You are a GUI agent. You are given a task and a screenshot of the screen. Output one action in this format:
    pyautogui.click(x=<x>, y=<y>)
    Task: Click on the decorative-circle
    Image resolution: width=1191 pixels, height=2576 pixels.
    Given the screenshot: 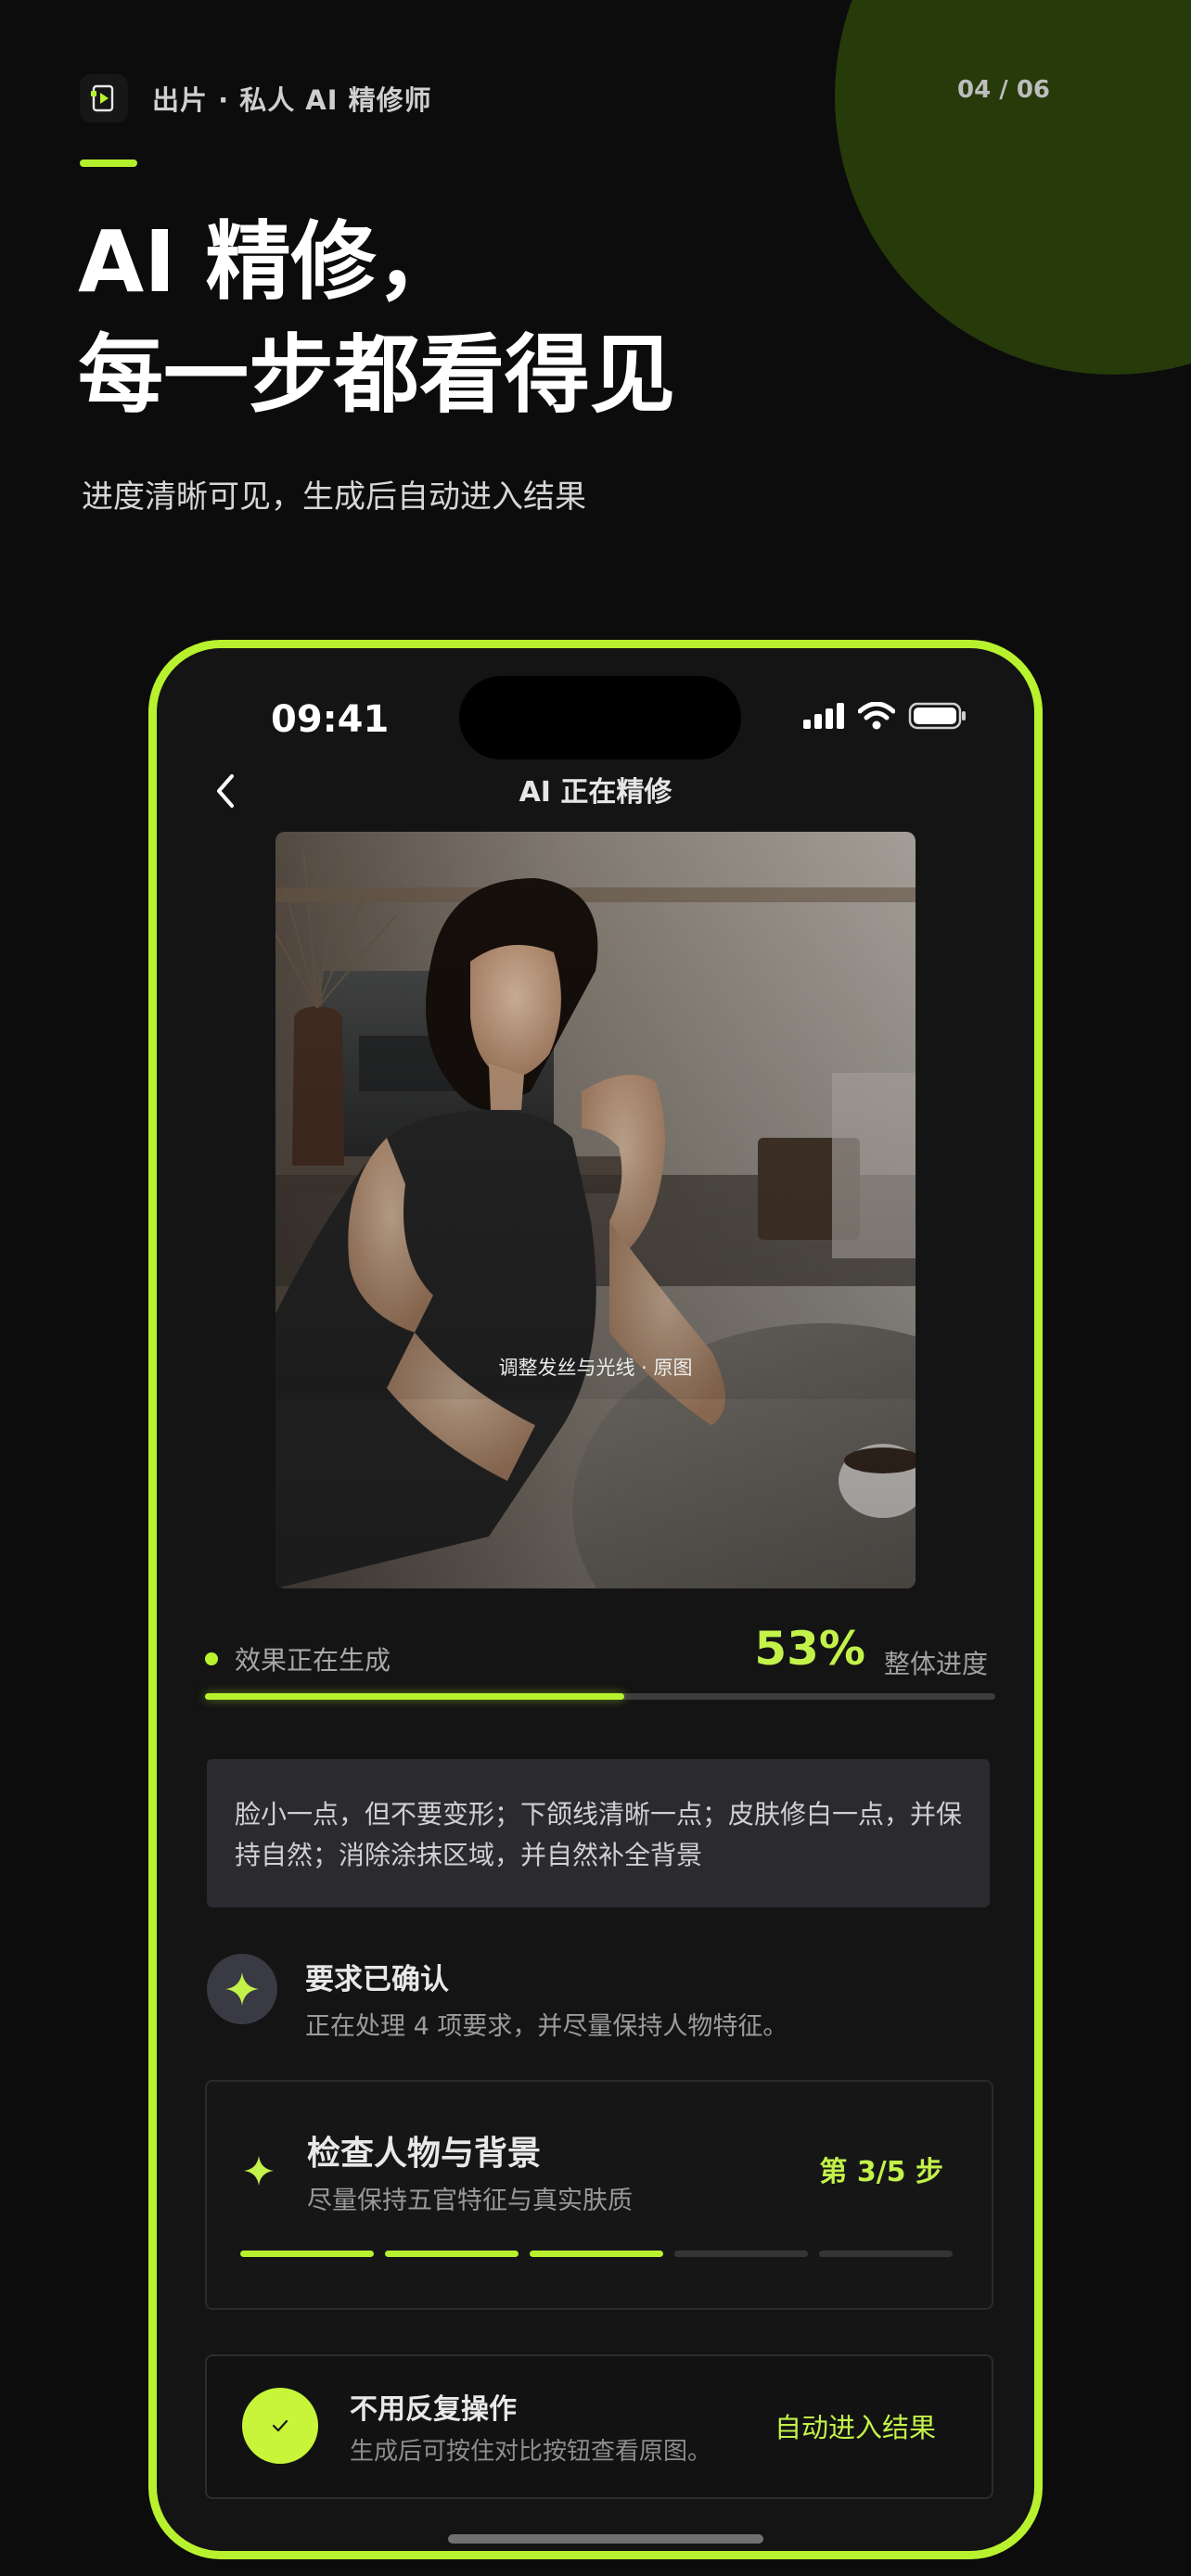 What is the action you would take?
    pyautogui.click(x=1013, y=187)
    